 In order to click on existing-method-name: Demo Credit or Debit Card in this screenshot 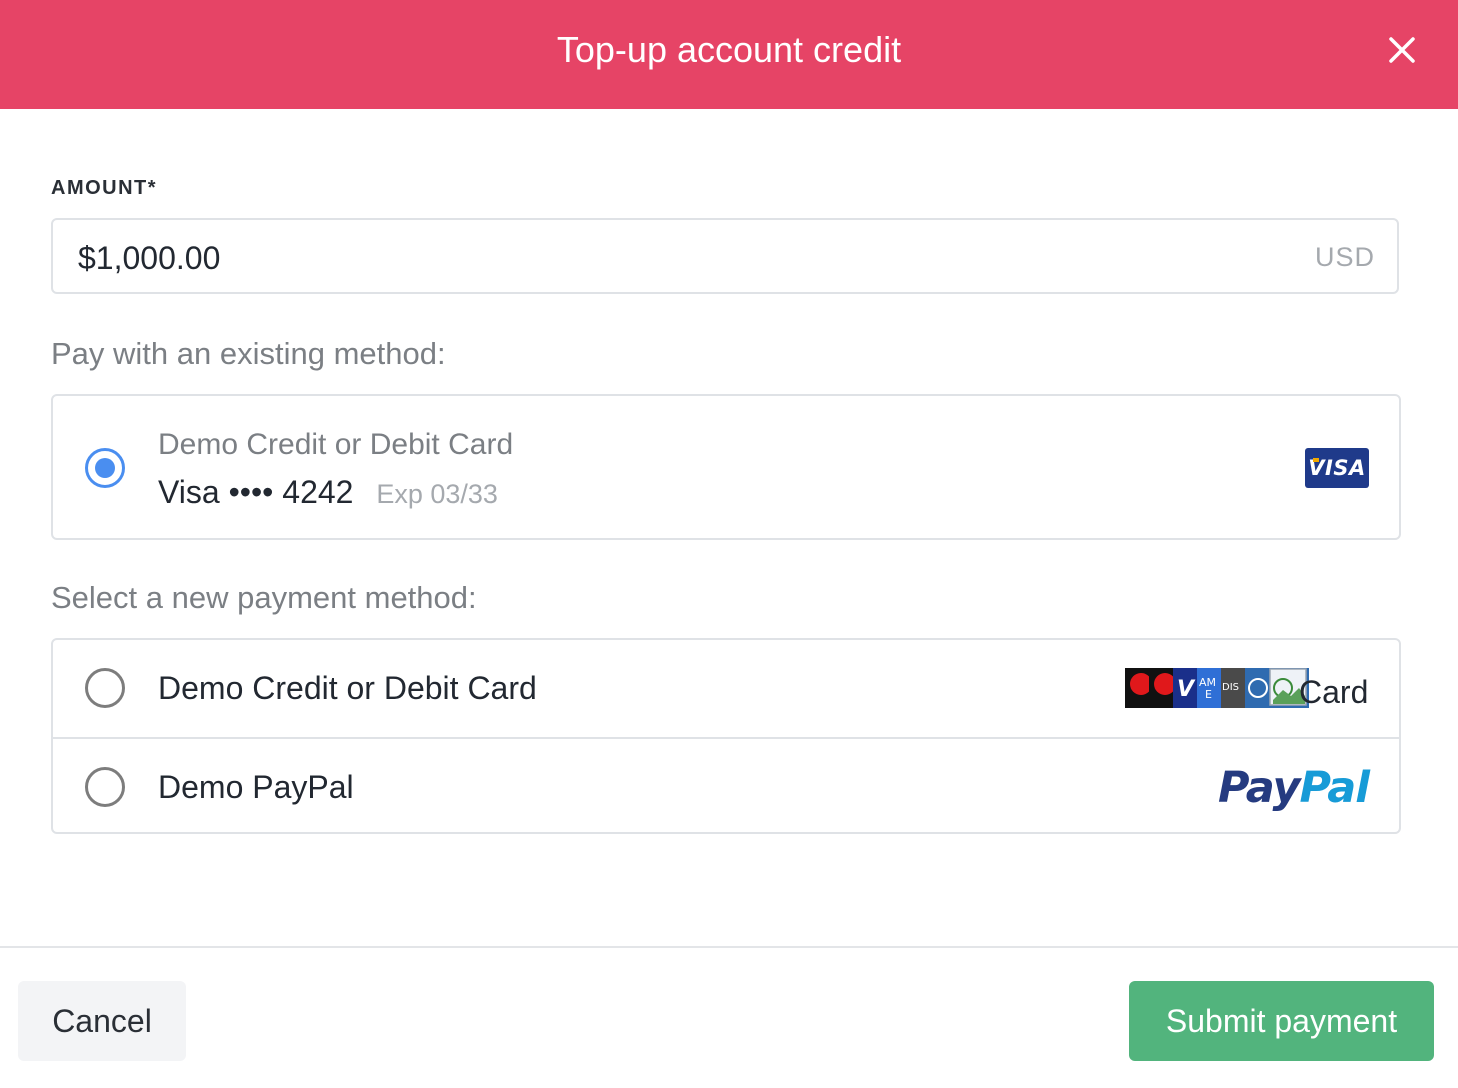, I will do `click(336, 444)`.